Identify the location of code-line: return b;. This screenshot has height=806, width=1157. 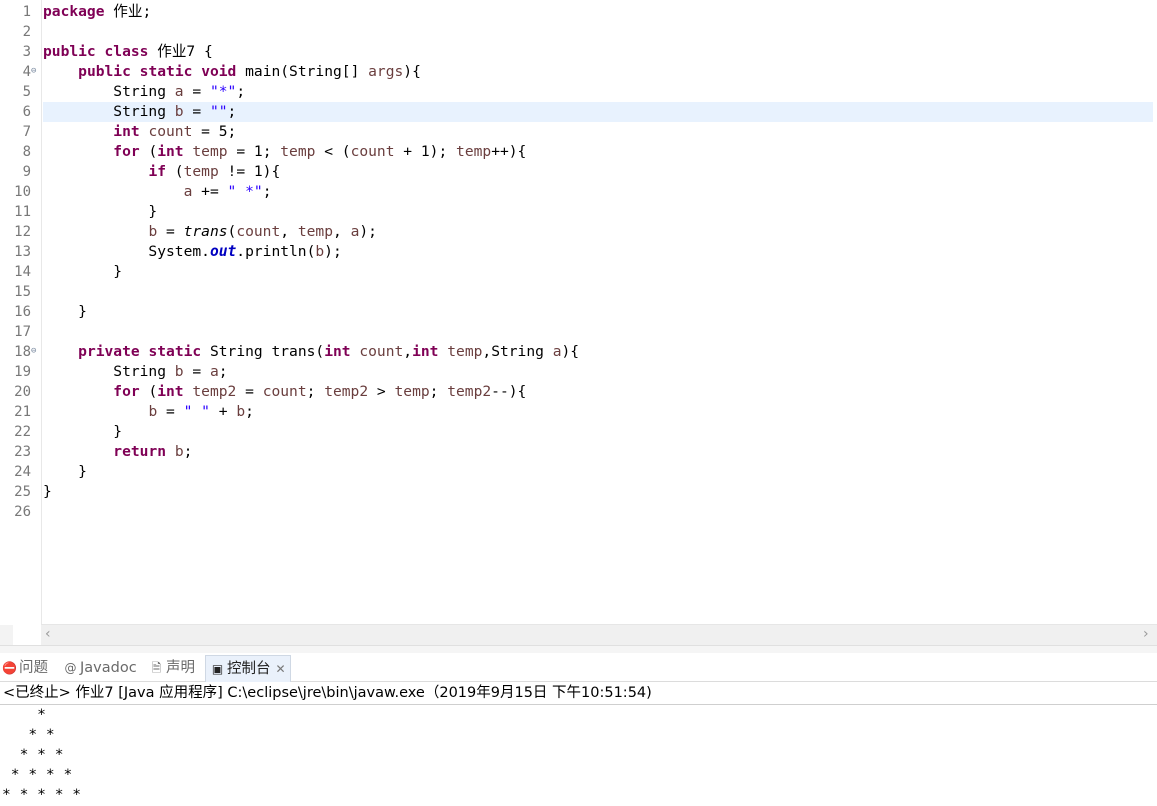
(598, 452).